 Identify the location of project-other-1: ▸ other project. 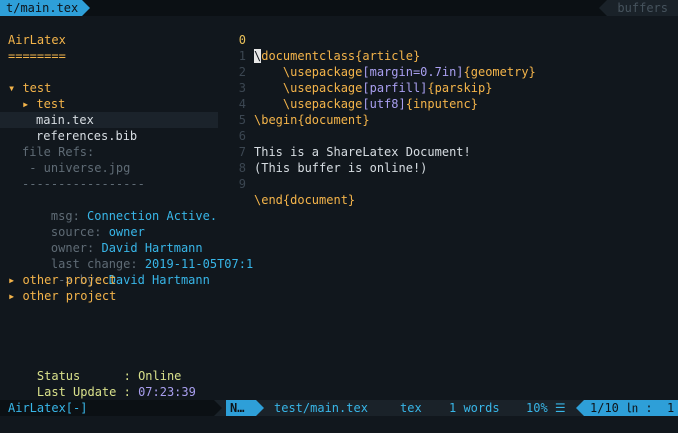
(62, 280).